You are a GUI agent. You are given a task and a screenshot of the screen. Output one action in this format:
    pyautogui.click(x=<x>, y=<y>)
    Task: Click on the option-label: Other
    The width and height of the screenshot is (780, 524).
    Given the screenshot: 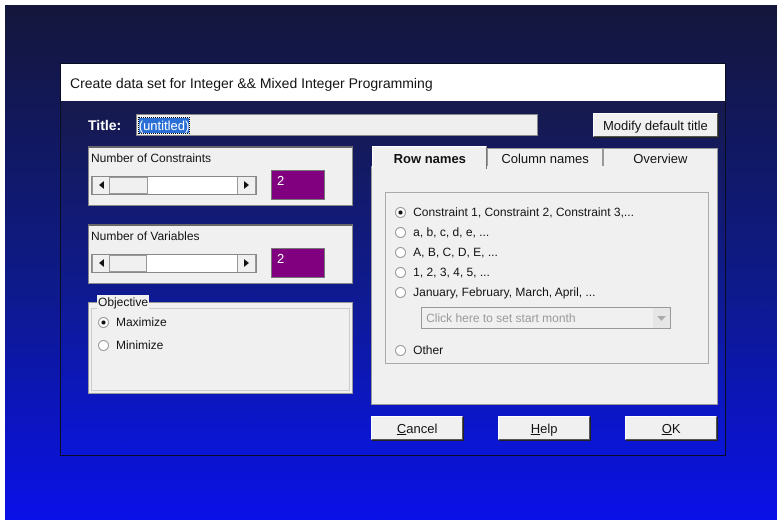 What is the action you would take?
    pyautogui.click(x=428, y=350)
    